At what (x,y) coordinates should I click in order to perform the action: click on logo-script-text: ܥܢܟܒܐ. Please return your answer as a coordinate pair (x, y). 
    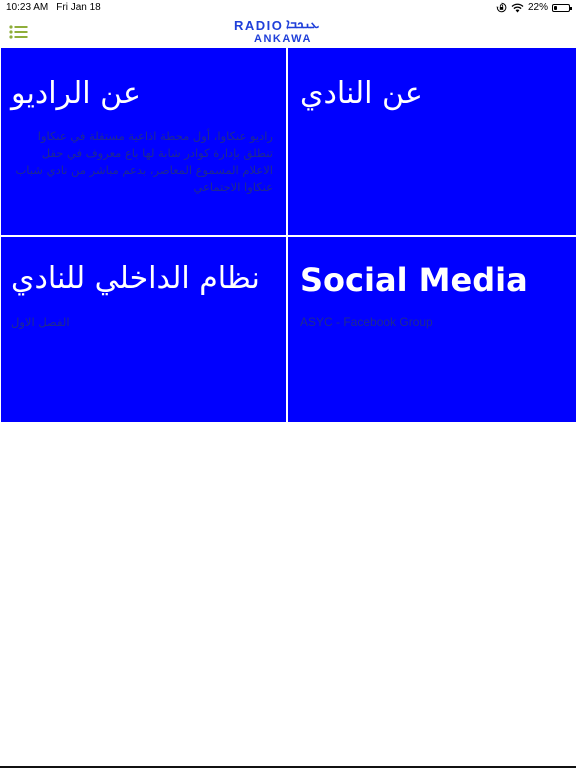
    Looking at the image, I should click on (303, 24).